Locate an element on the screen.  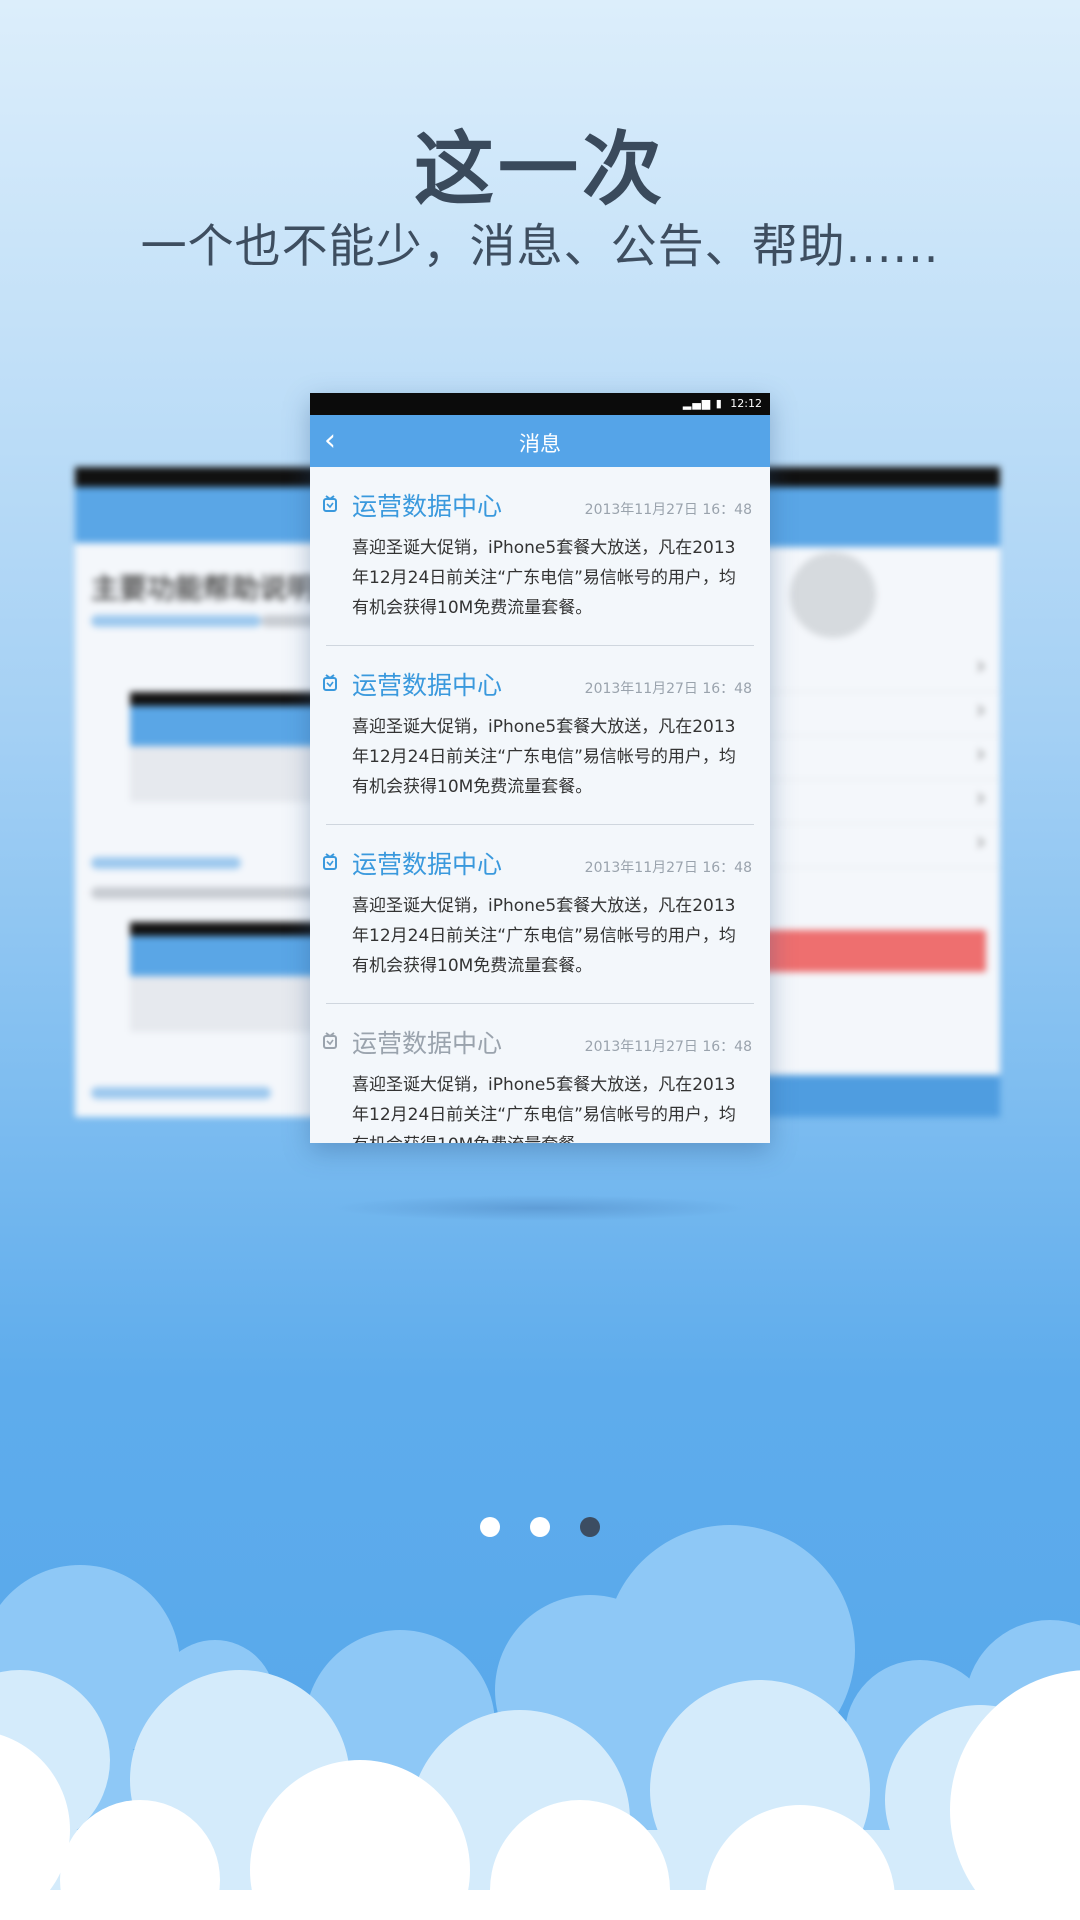
page-title: 消息 is located at coordinates (540, 444).